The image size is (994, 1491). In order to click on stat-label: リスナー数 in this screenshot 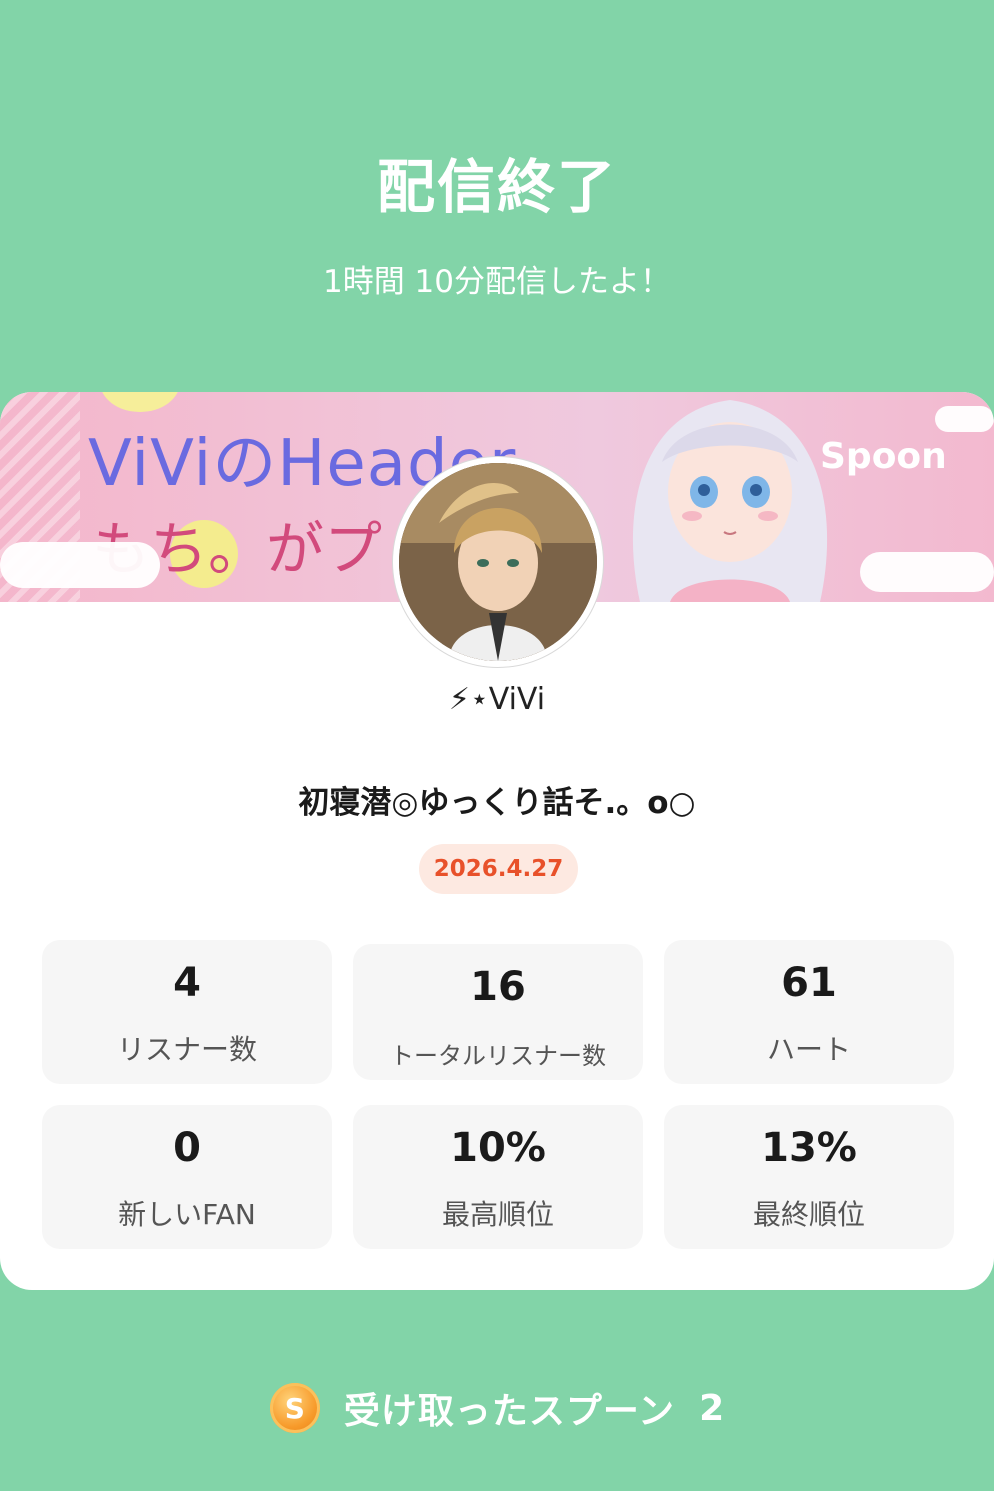, I will do `click(186, 1049)`.